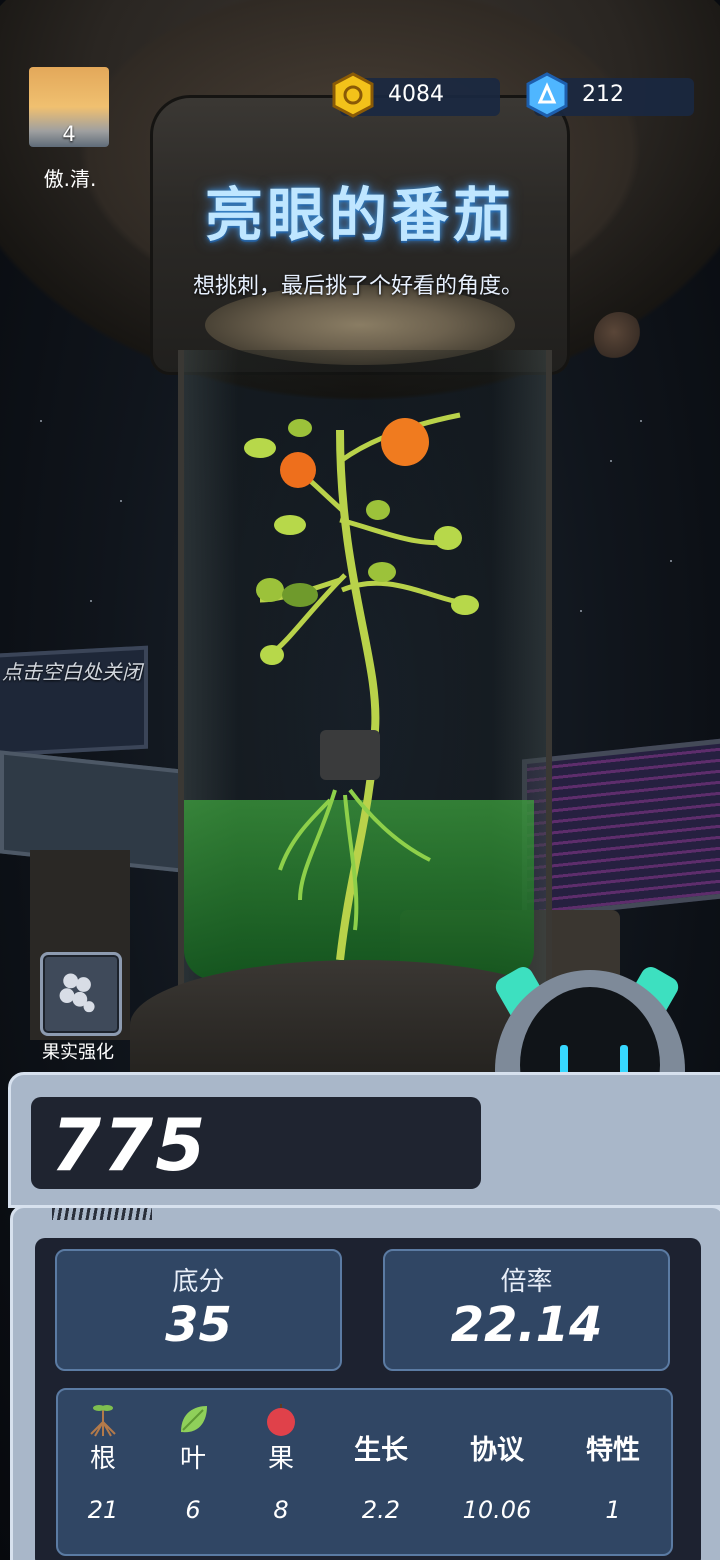 This screenshot has height=1560, width=720. I want to click on fruit-boost-button, so click(81, 994).